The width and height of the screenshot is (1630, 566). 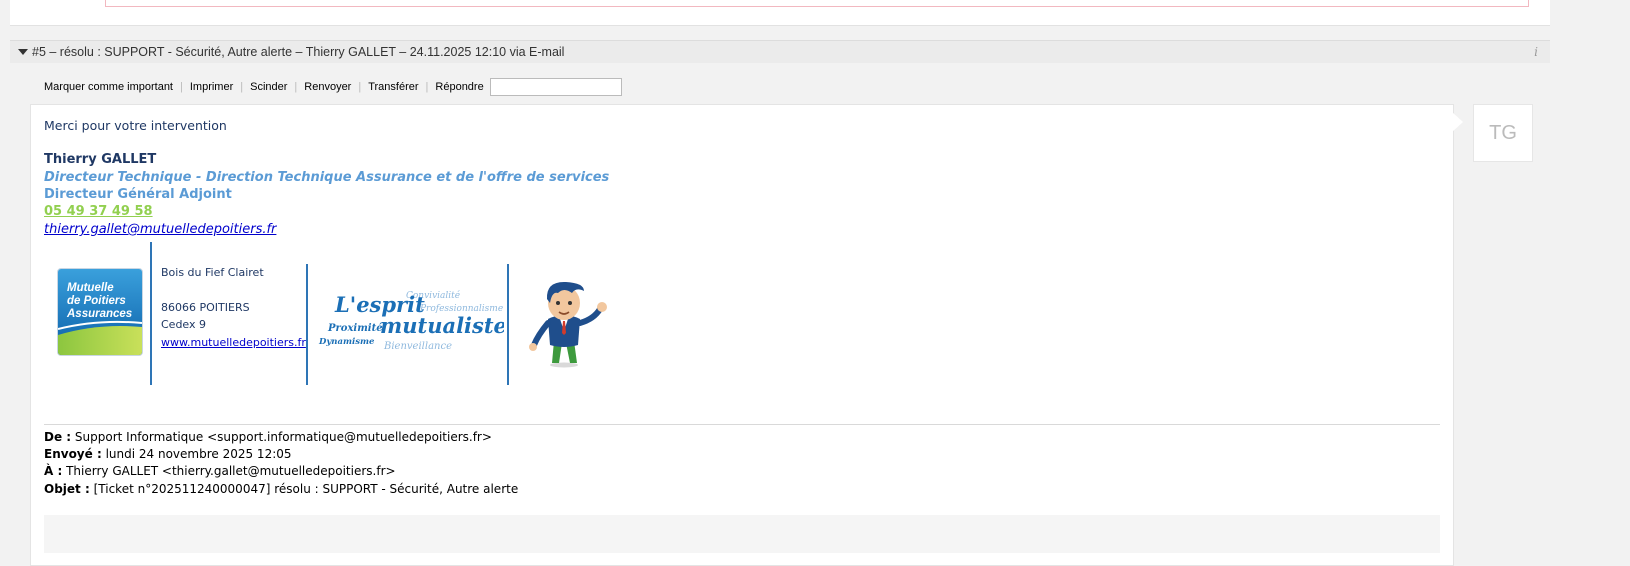 I want to click on quote-separator, so click(x=742, y=424).